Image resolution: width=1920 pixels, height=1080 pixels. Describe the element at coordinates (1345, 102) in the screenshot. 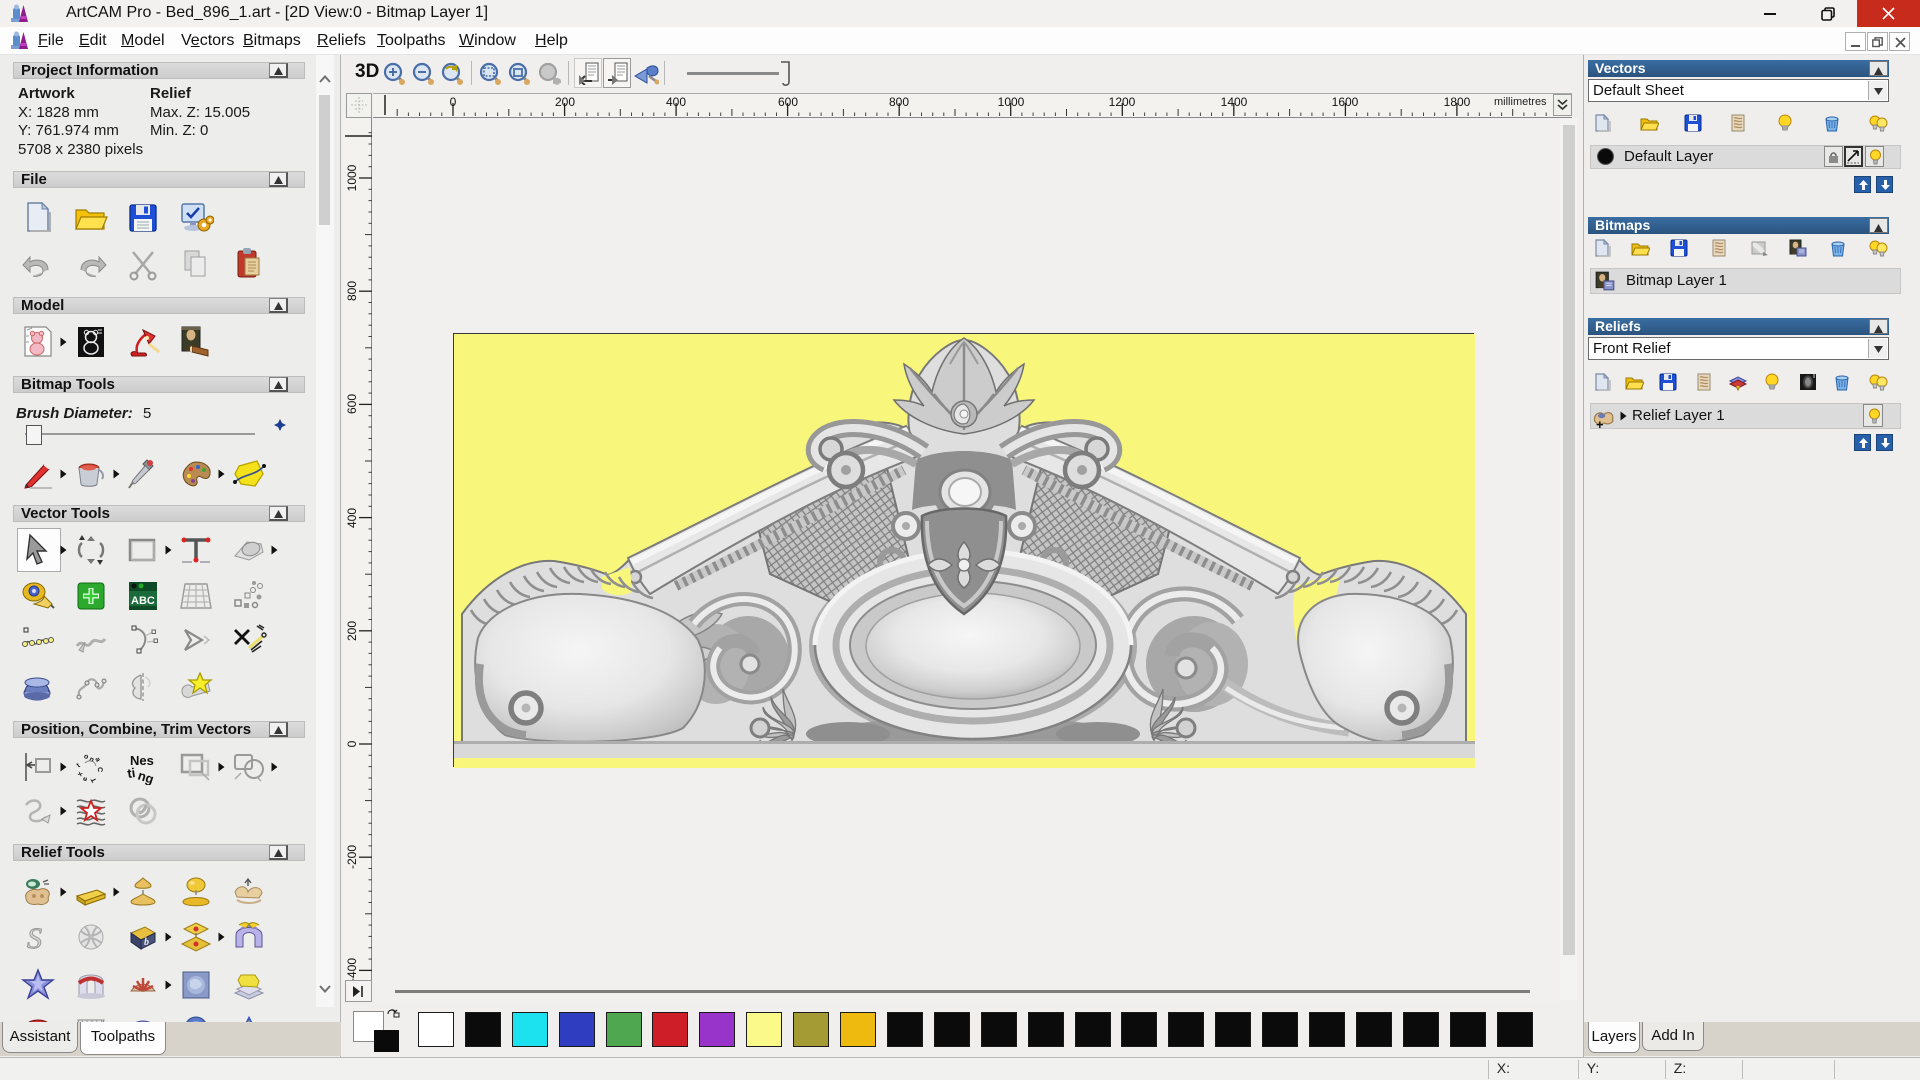

I see `svg-text: 1600` at that location.